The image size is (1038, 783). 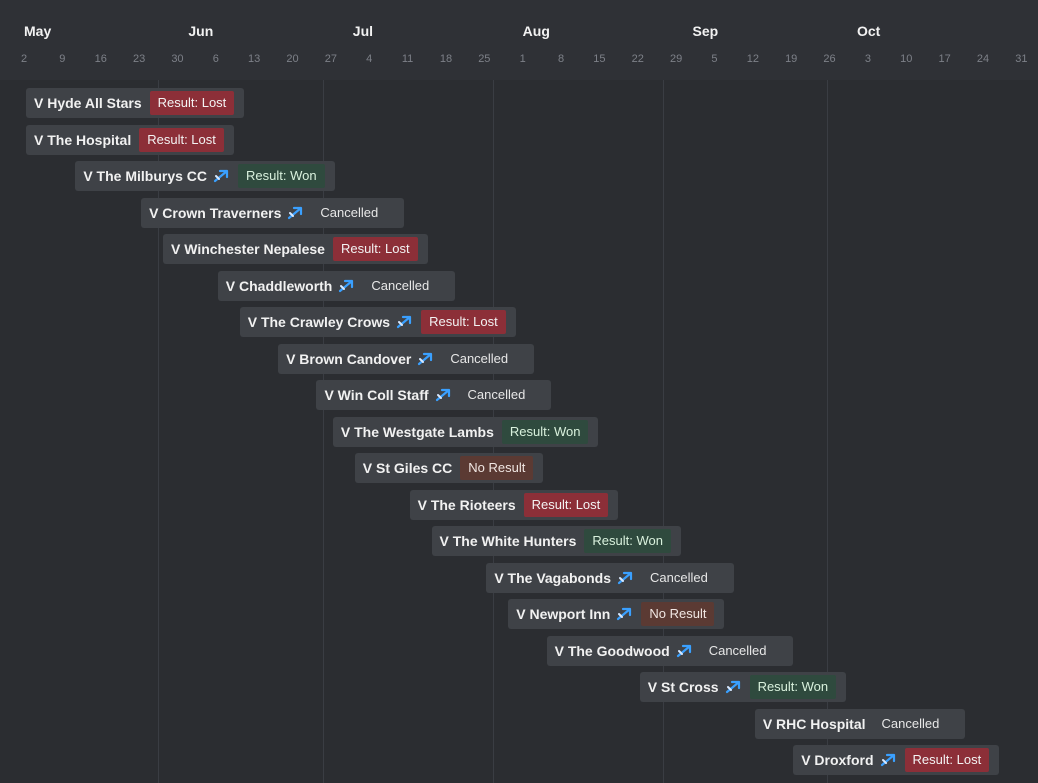 I want to click on event-title: V The Westgate Lambs, so click(x=417, y=431).